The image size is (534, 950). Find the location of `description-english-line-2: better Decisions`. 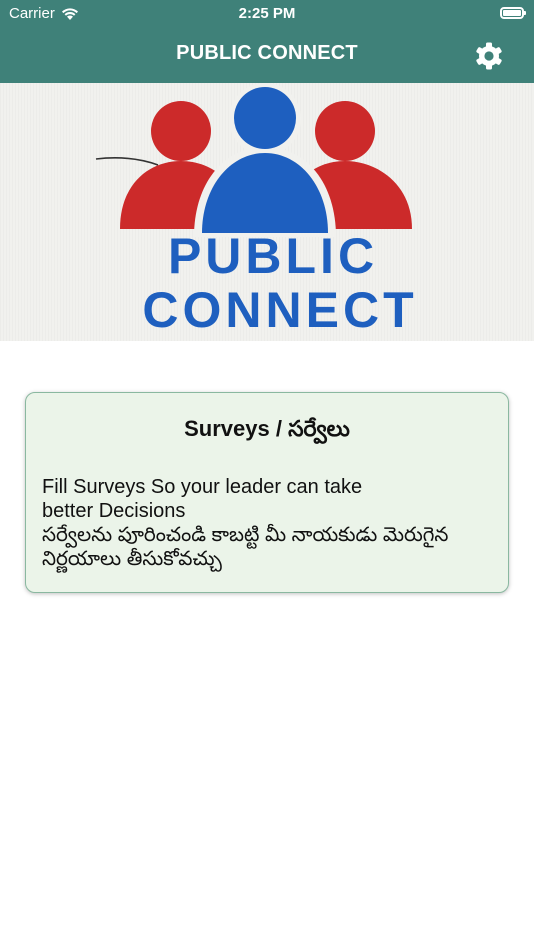

description-english-line-2: better Decisions is located at coordinates (114, 511).